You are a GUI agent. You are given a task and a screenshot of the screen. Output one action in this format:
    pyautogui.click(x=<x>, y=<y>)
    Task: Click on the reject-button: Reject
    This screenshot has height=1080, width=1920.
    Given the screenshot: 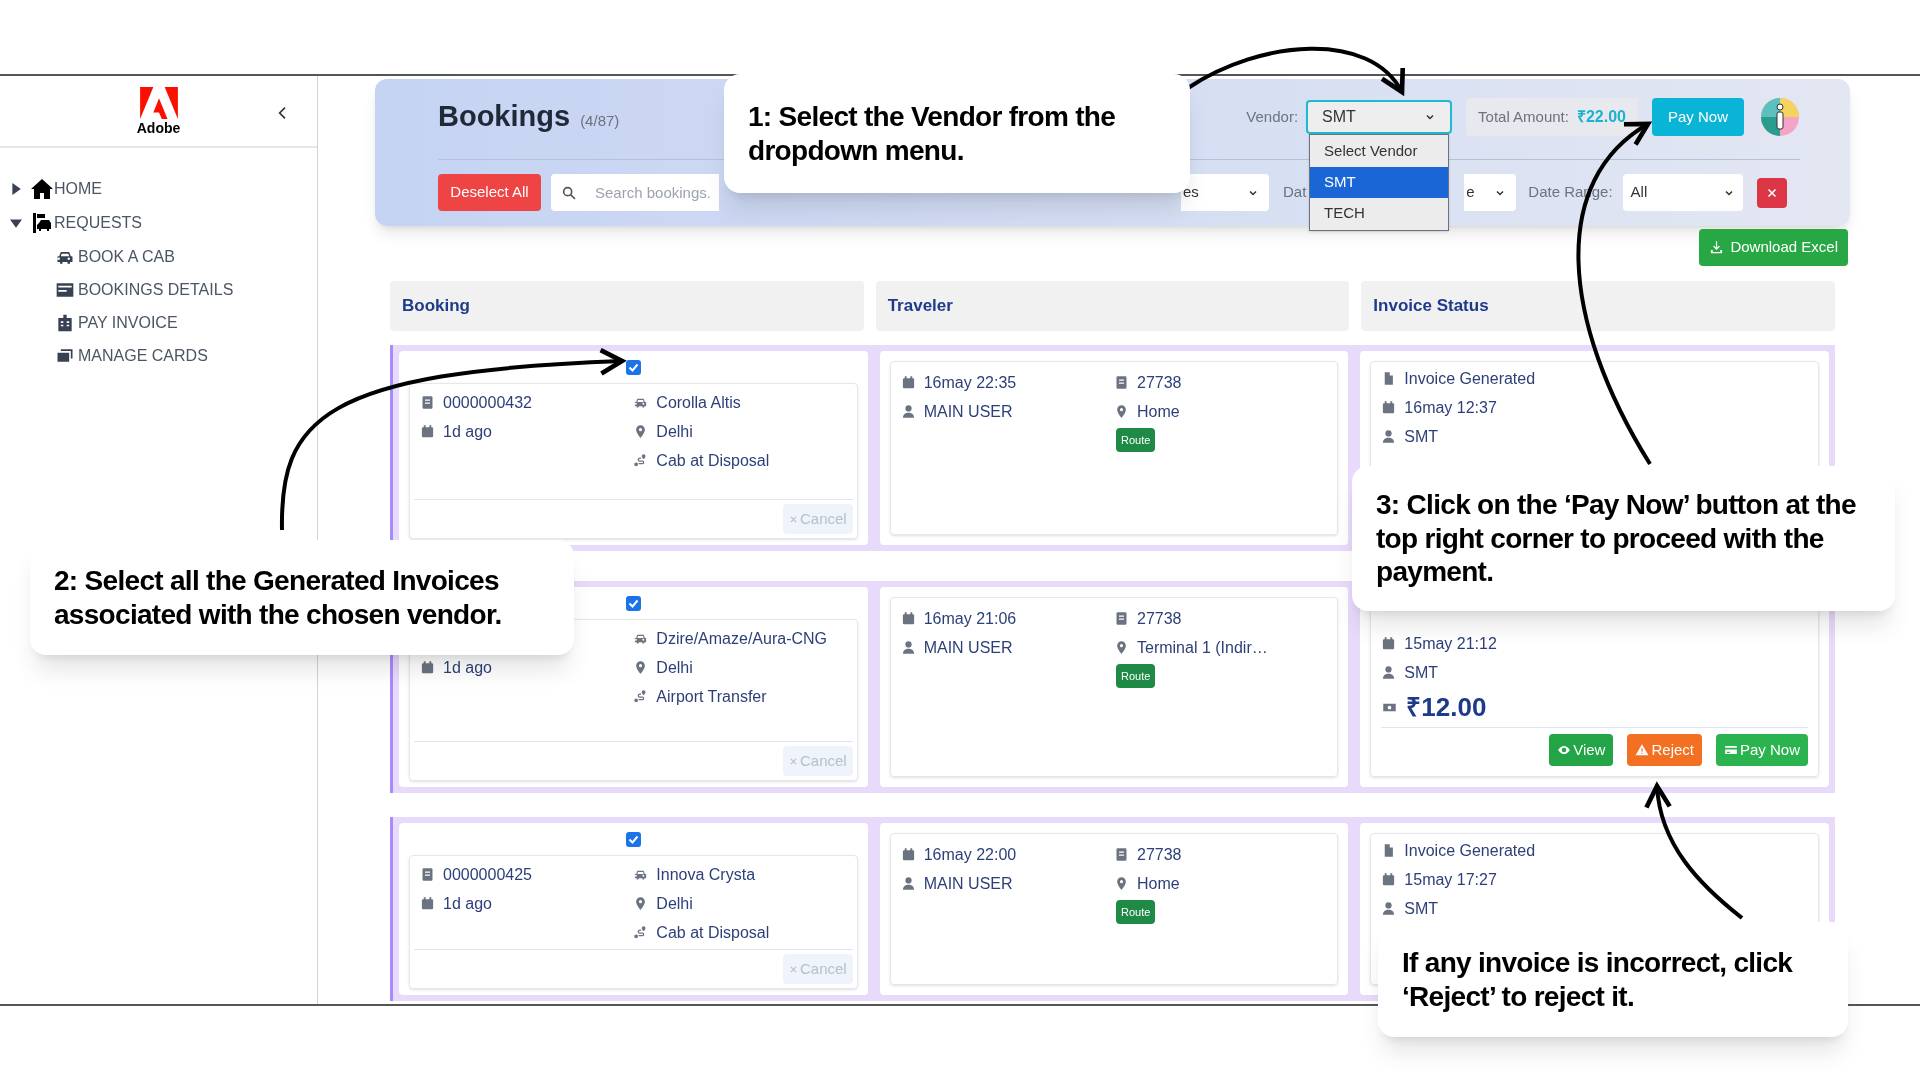 What is the action you would take?
    pyautogui.click(x=1664, y=750)
    